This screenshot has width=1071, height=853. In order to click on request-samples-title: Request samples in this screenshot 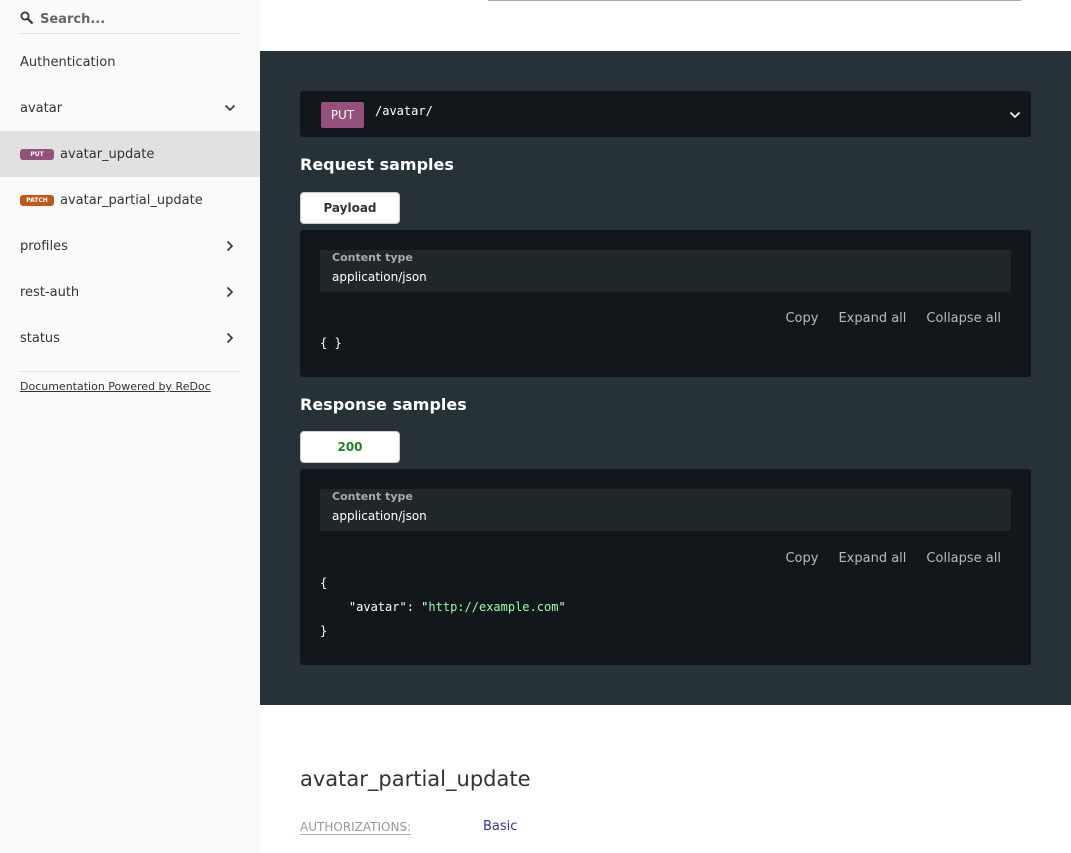, I will do `click(377, 164)`.